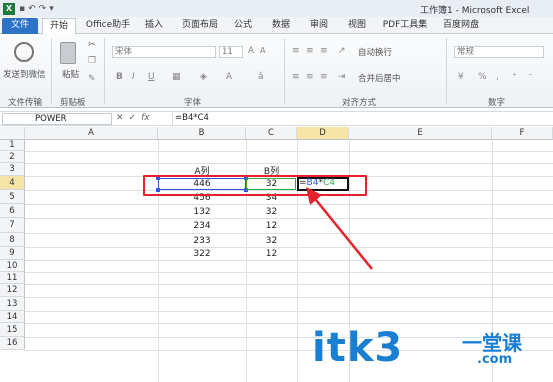  I want to click on column-header-e: E, so click(420, 133).